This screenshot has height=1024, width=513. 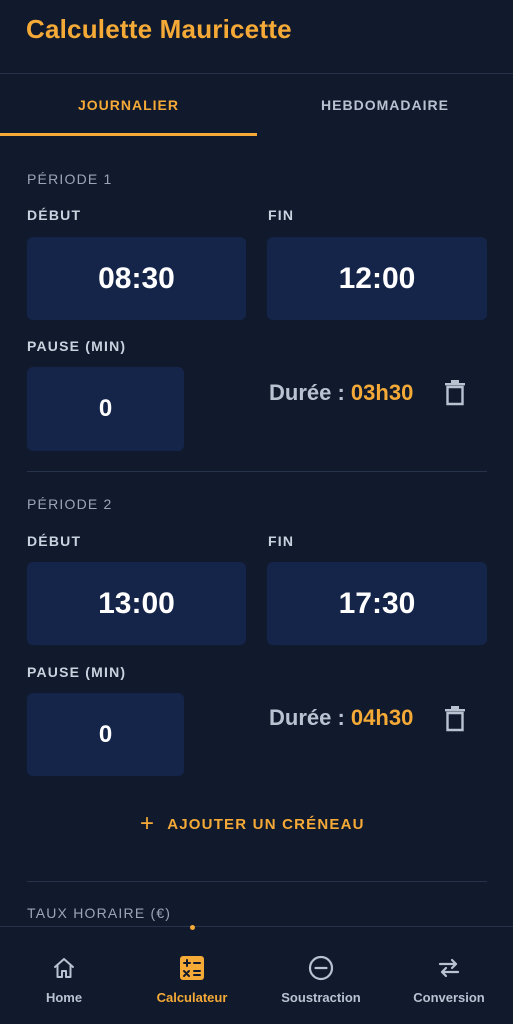 What do you see at coordinates (377, 603) in the screenshot?
I see `period-2-end-input: 17:30` at bounding box center [377, 603].